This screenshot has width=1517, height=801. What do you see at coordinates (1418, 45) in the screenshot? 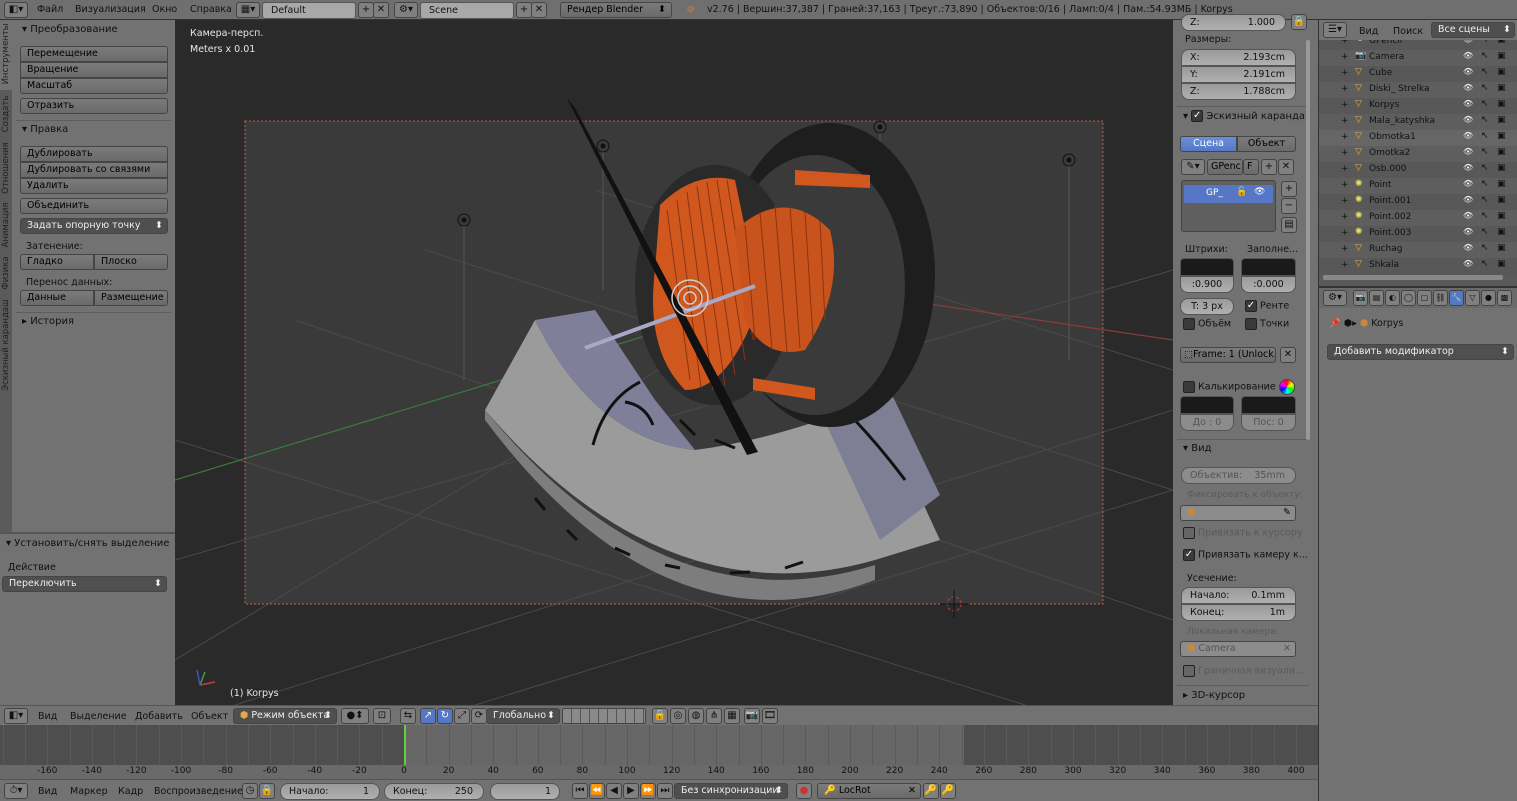
I see `outliner-row: + ✎ GPencil 👁 ↖ ▣` at bounding box center [1418, 45].